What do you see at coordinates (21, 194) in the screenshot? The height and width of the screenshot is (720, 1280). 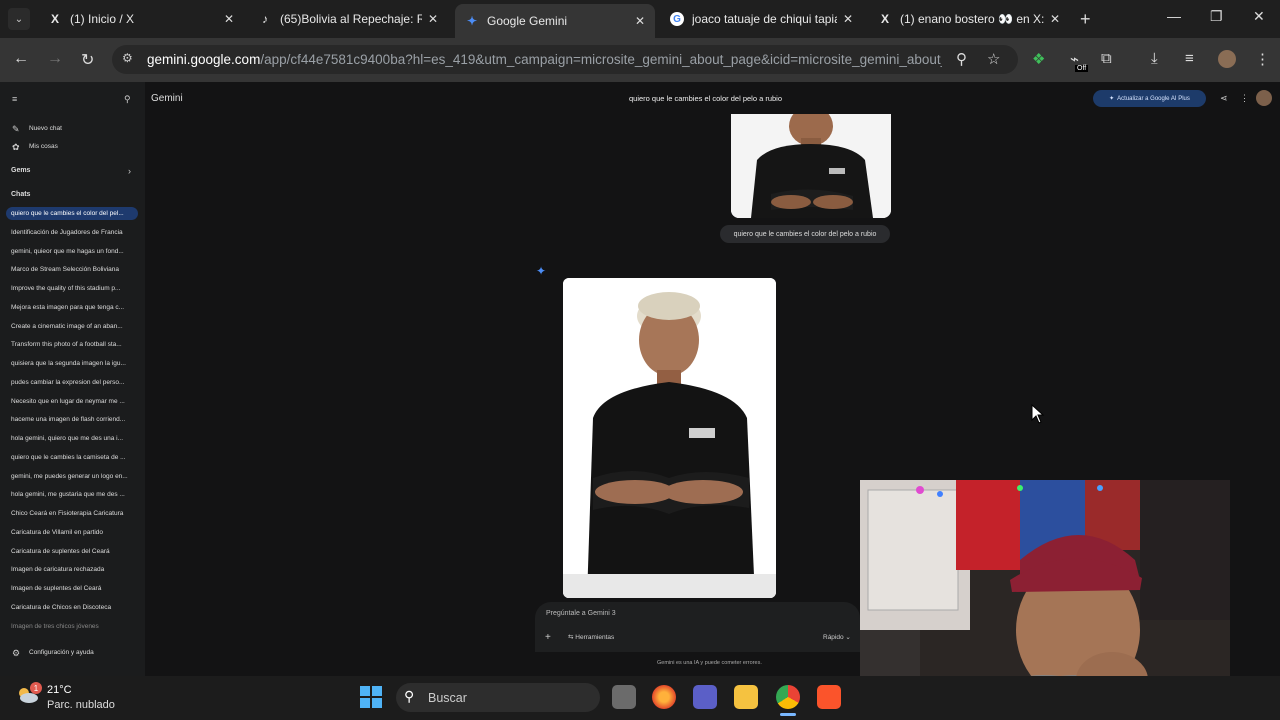 I see `chats-heading: Chats` at bounding box center [21, 194].